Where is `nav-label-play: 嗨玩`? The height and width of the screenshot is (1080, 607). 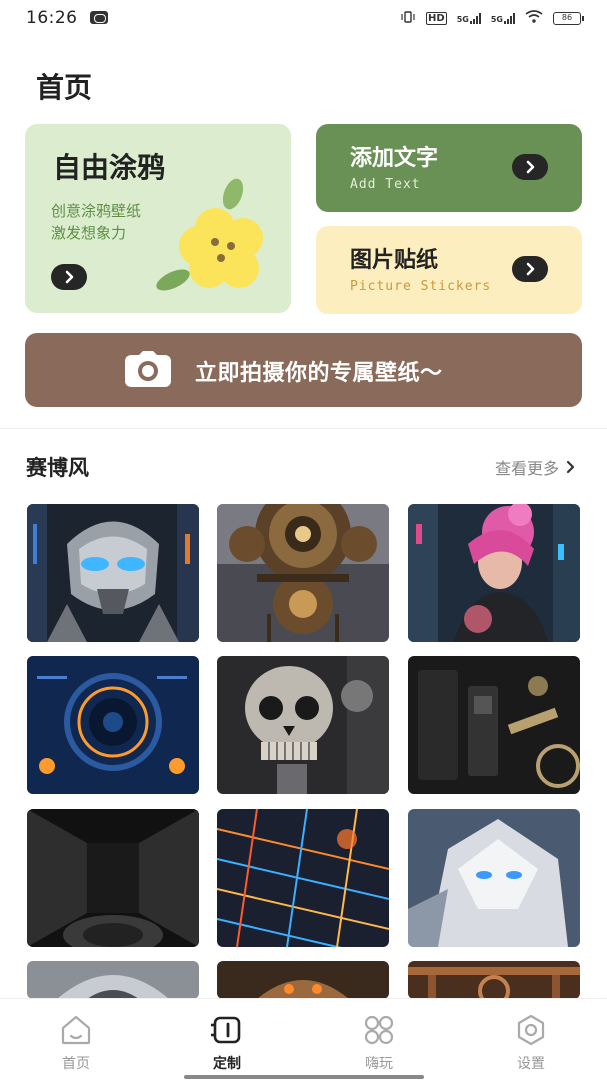
nav-label-play: 嗨玩 is located at coordinates (379, 1064).